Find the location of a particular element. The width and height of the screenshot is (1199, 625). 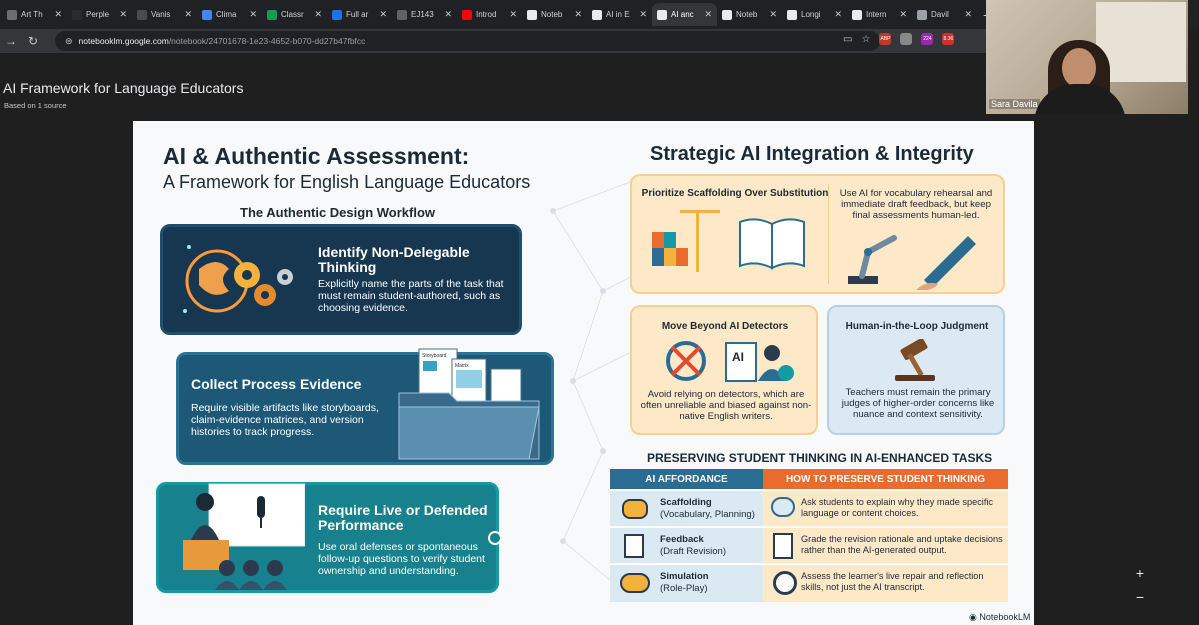

browser-tab: EJ143 ✕ is located at coordinates (424, 14).